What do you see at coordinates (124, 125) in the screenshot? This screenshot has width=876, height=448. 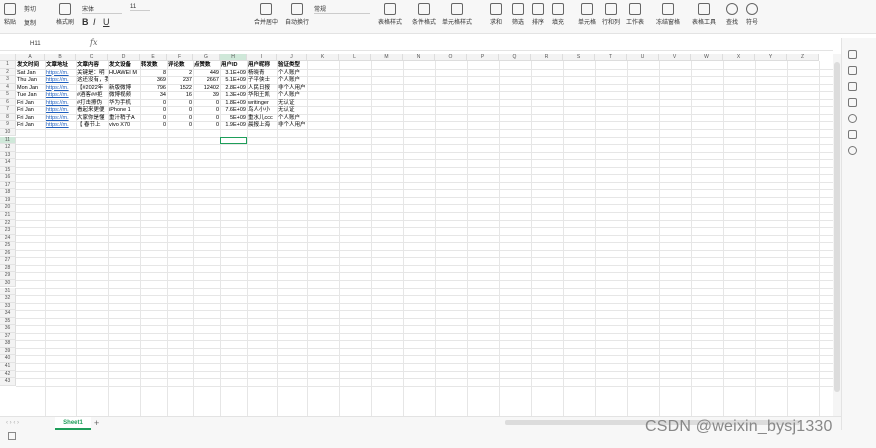 I see `table-cell: vivo X70` at bounding box center [124, 125].